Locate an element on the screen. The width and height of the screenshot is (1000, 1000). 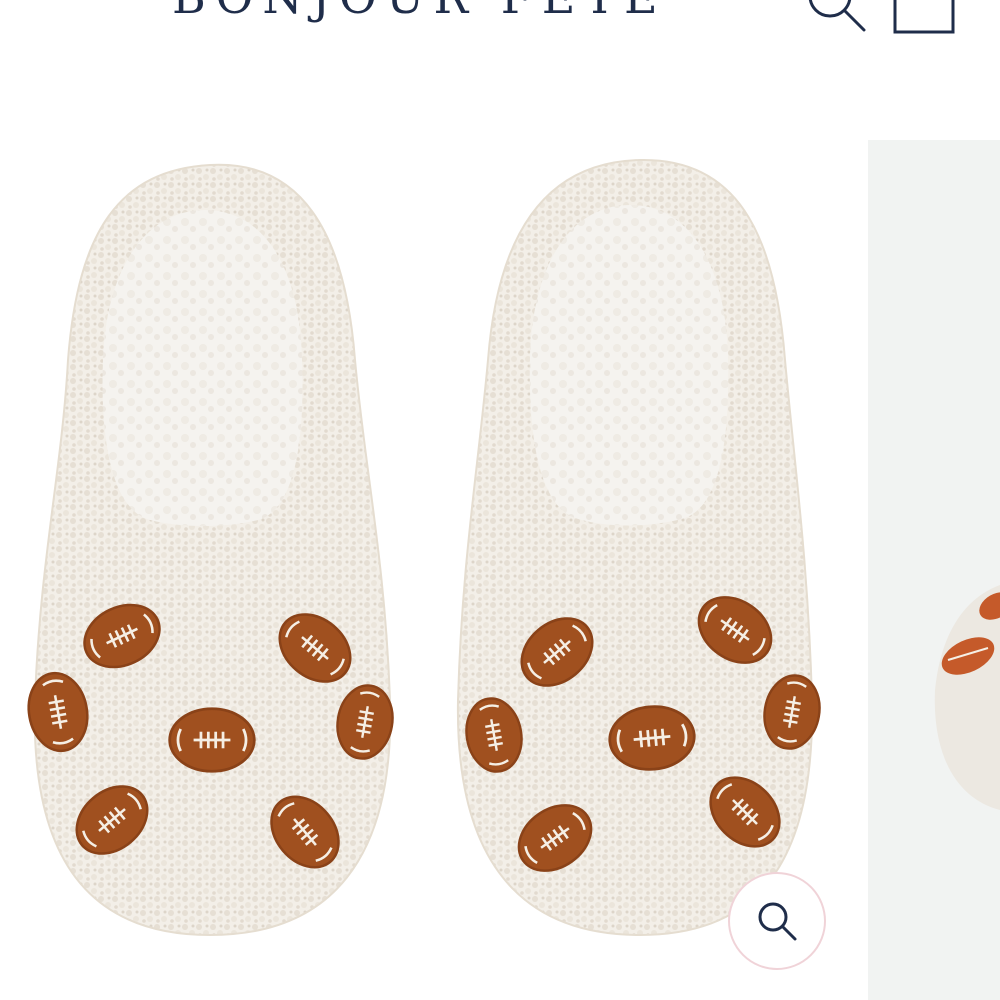
search-icon is located at coordinates (837, 16).